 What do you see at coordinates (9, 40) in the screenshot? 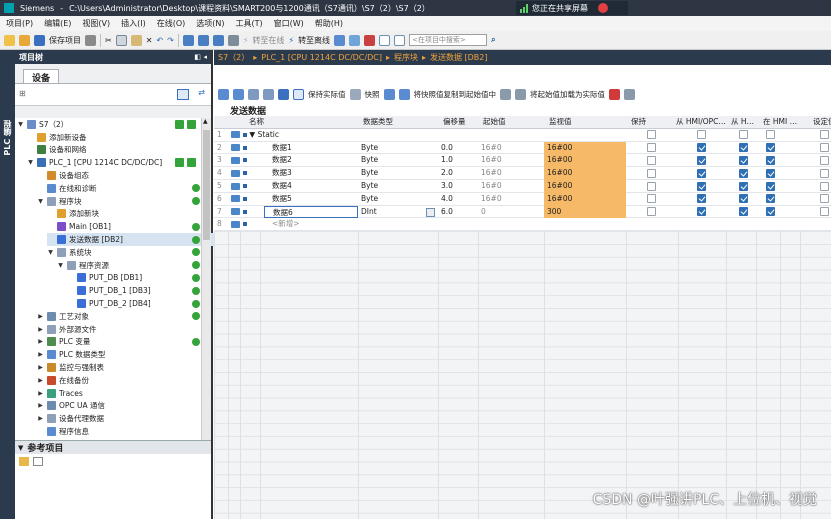
I see `new-project-icon` at bounding box center [9, 40].